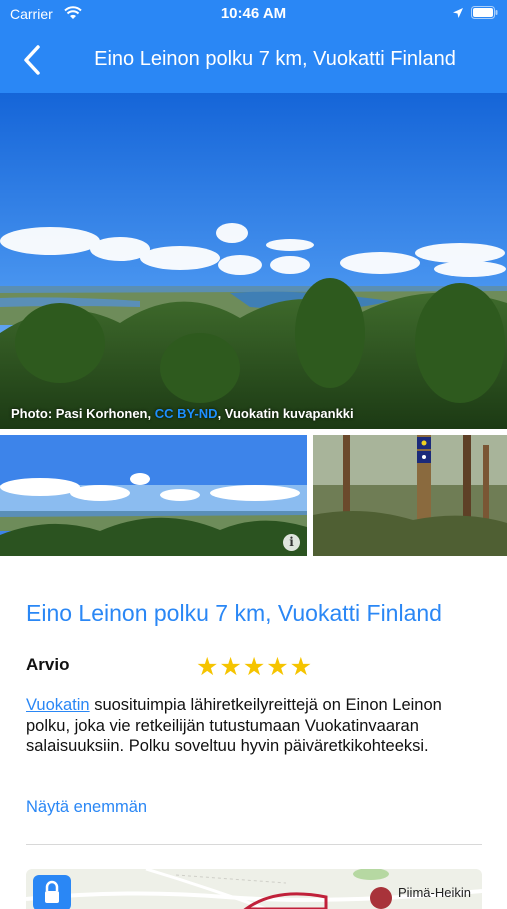 The width and height of the screenshot is (507, 909). I want to click on status-time: 10:46 AM, so click(253, 13).